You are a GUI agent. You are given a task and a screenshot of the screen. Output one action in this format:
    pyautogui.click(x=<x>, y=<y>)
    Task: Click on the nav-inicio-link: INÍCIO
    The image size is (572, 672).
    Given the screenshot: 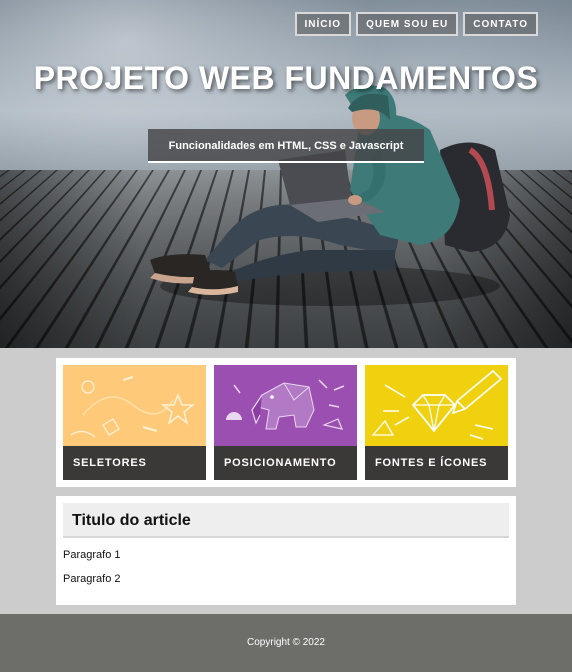 What is the action you would take?
    pyautogui.click(x=323, y=24)
    